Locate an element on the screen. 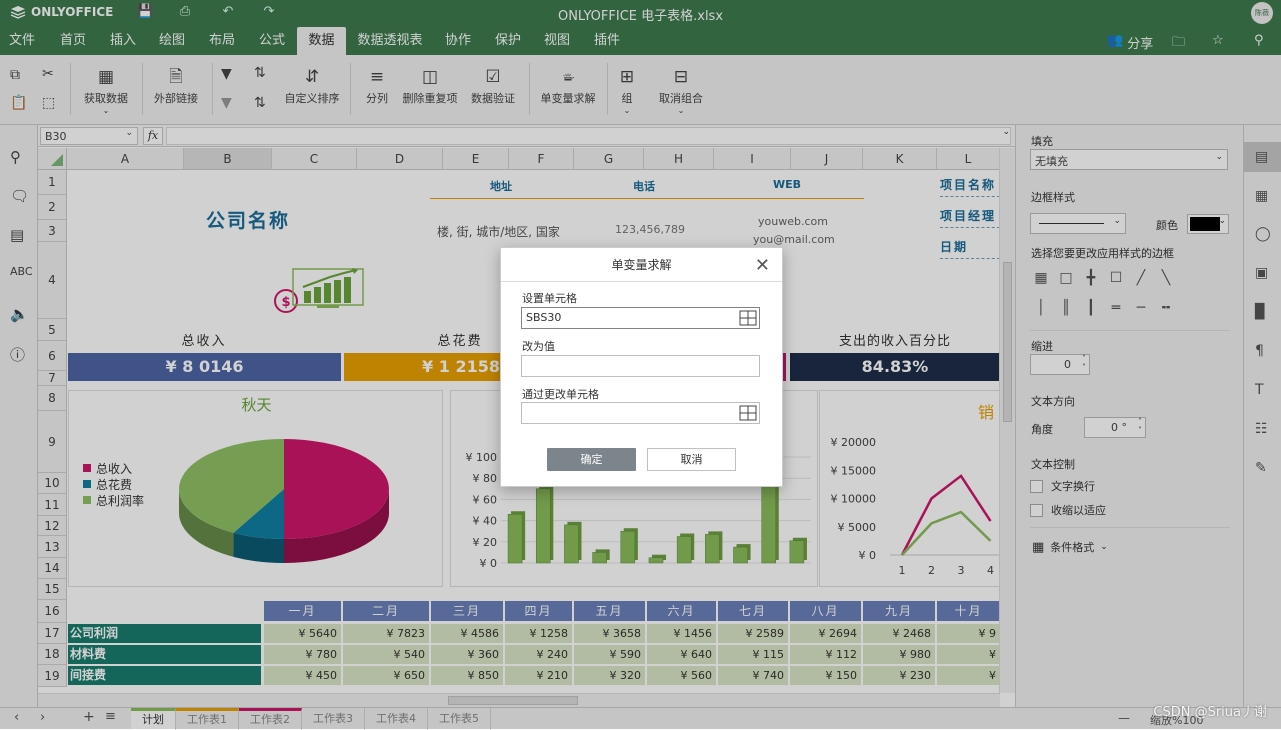 Image resolution: width=1281 pixels, height=730 pixels. row-header: 19 is located at coordinates (52, 676).